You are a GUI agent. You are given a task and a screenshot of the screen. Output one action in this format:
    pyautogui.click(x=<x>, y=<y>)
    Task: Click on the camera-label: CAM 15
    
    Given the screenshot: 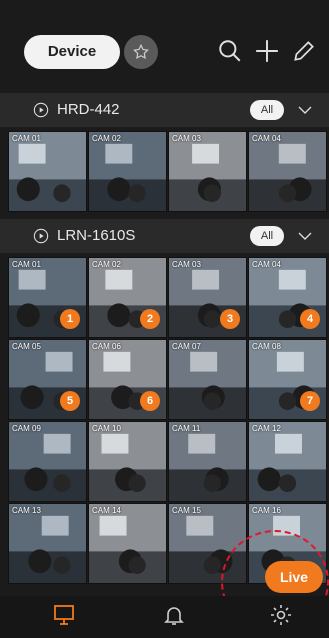 What is the action you would take?
    pyautogui.click(x=186, y=510)
    